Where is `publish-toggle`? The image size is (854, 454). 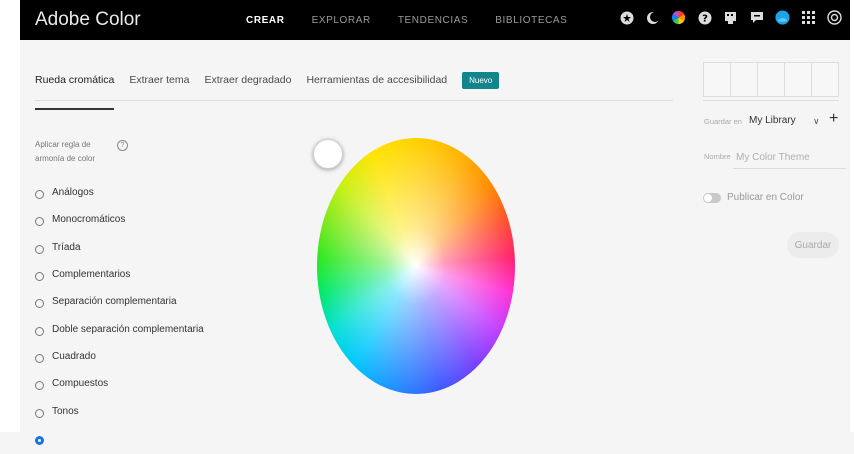 publish-toggle is located at coordinates (712, 198).